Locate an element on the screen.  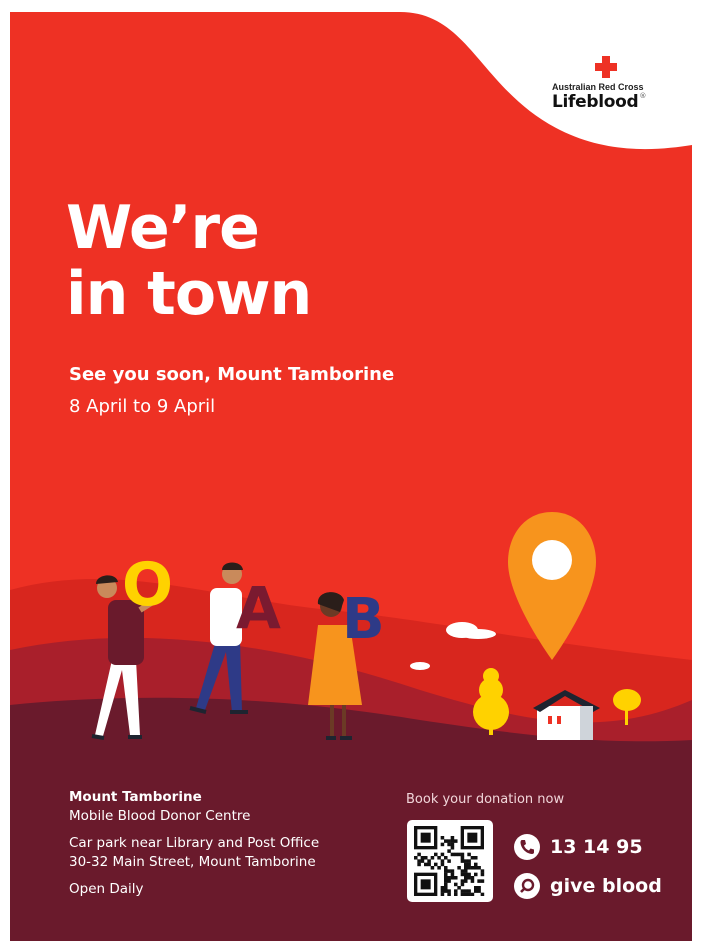
letter-b: B is located at coordinates (363, 619).